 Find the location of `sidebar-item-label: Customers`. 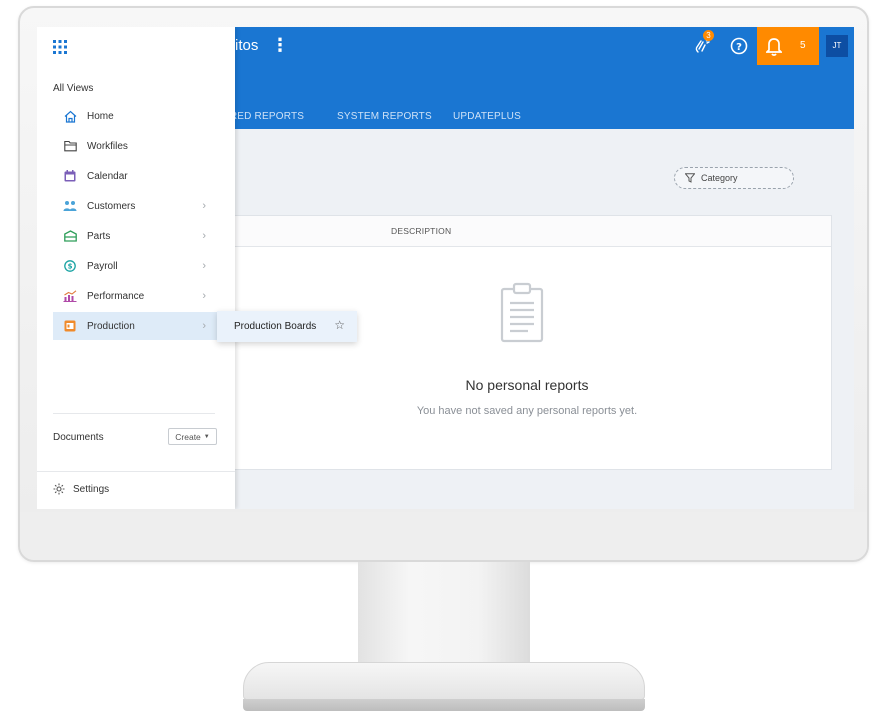

sidebar-item-label: Customers is located at coordinates (111, 206).